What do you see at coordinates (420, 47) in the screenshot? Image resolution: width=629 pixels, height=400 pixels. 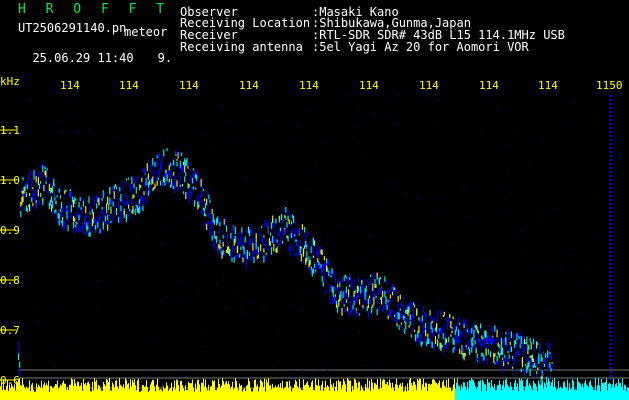 I see `info-value-antenna: :5el Yagi Az 20 for Aomori VOR` at bounding box center [420, 47].